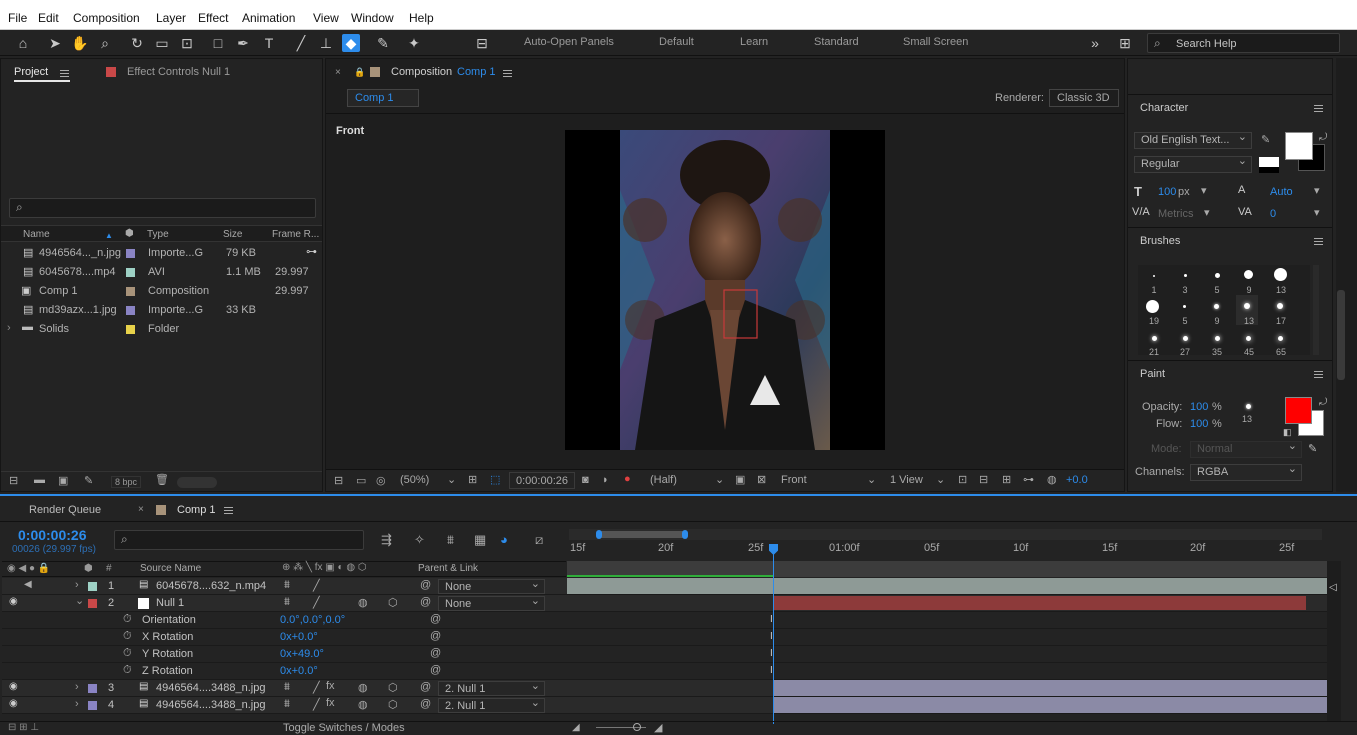 Image resolution: width=1357 pixels, height=735 pixels. What do you see at coordinates (170, 568) in the screenshot?
I see `col-source-name: Source Name` at bounding box center [170, 568].